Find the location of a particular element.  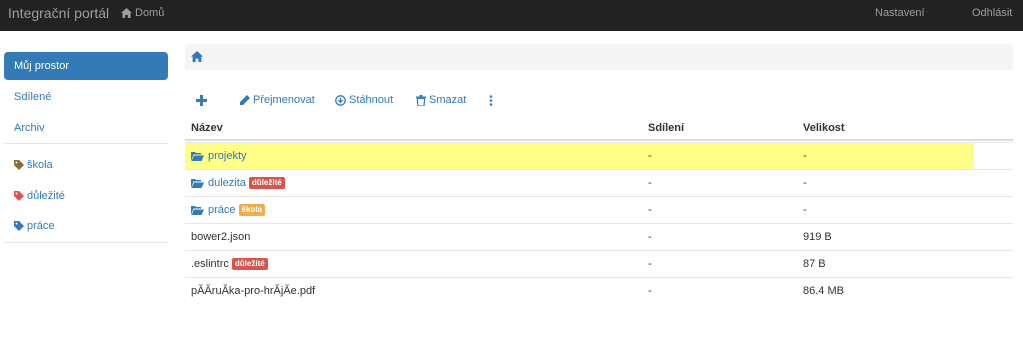

sidebar-tag-label: důležité is located at coordinates (46, 196).